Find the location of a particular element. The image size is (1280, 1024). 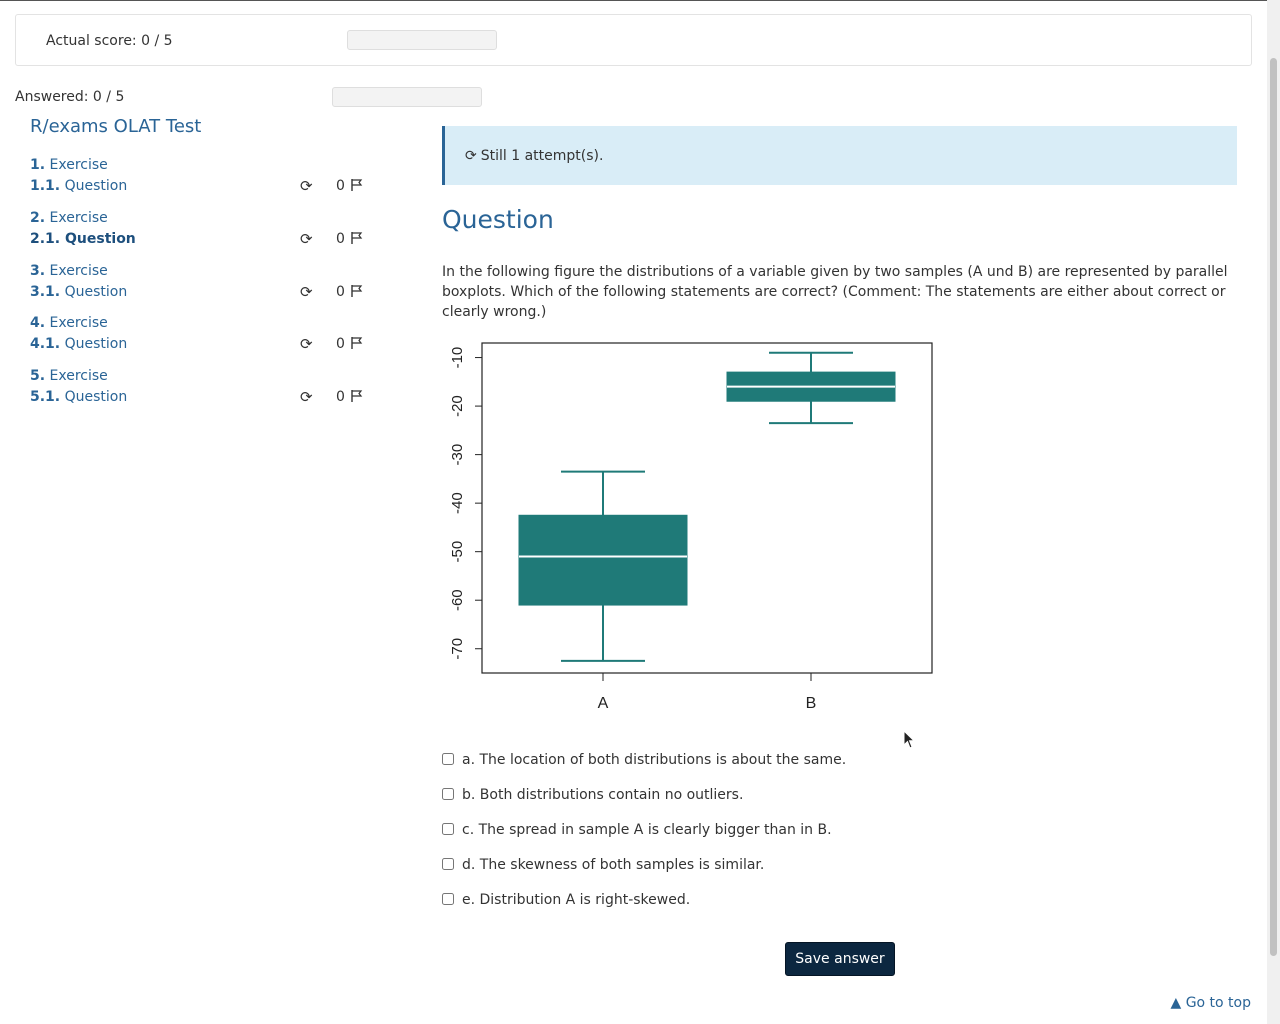

attempts-alert: ⟳ Still 1 attempt(s). is located at coordinates (839, 155).